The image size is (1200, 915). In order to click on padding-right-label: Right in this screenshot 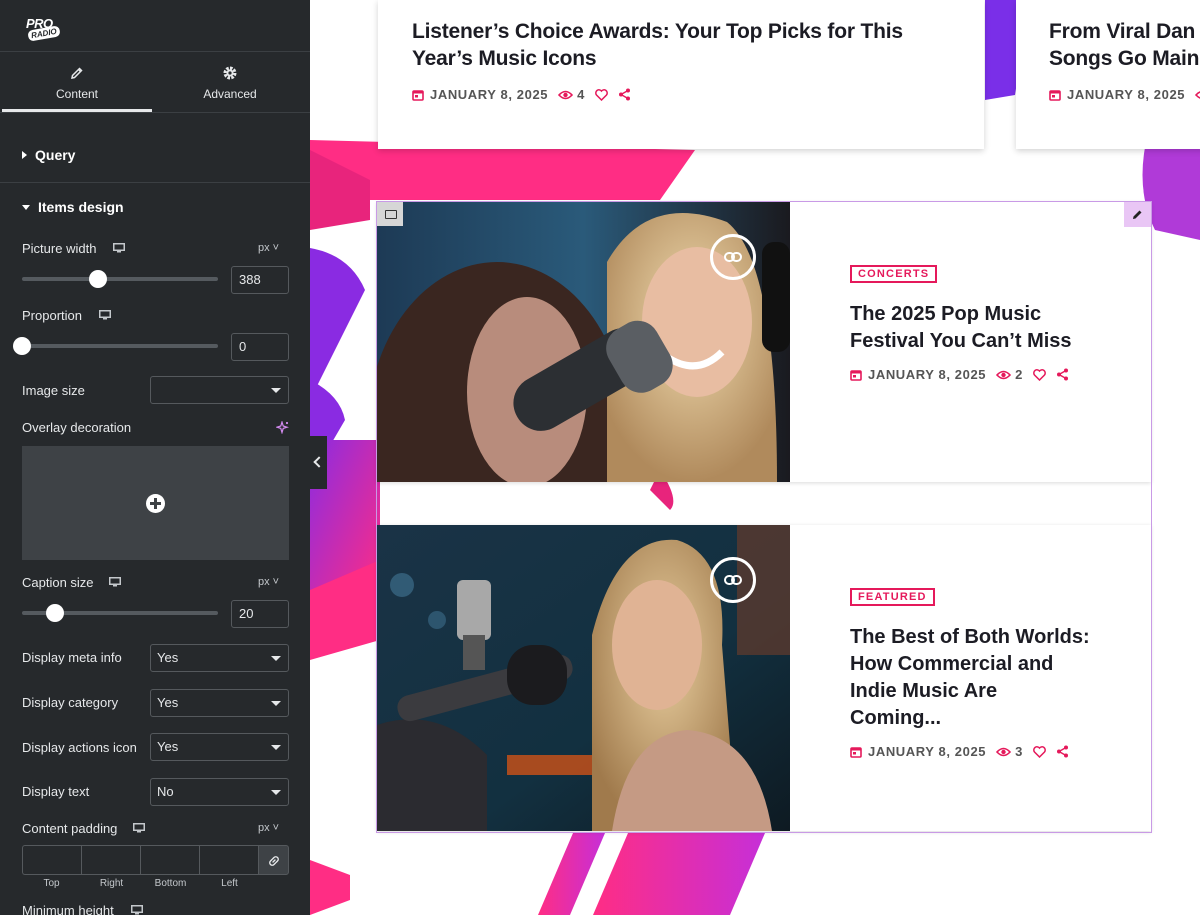, I will do `click(111, 883)`.